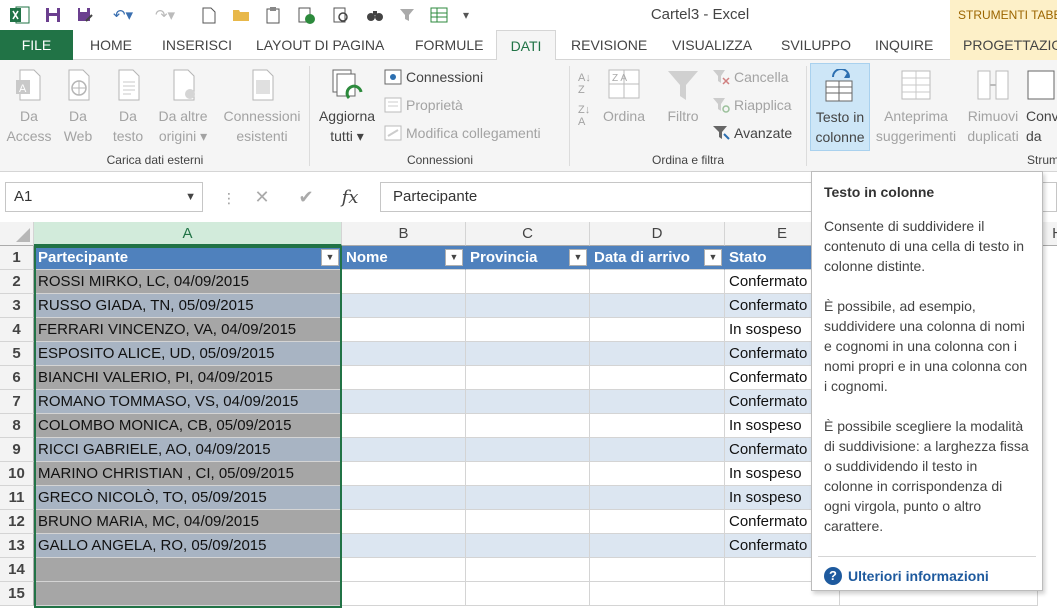 The width and height of the screenshot is (1057, 608). I want to click on existing-connections-button: Connessioni esistenti, so click(262, 107).